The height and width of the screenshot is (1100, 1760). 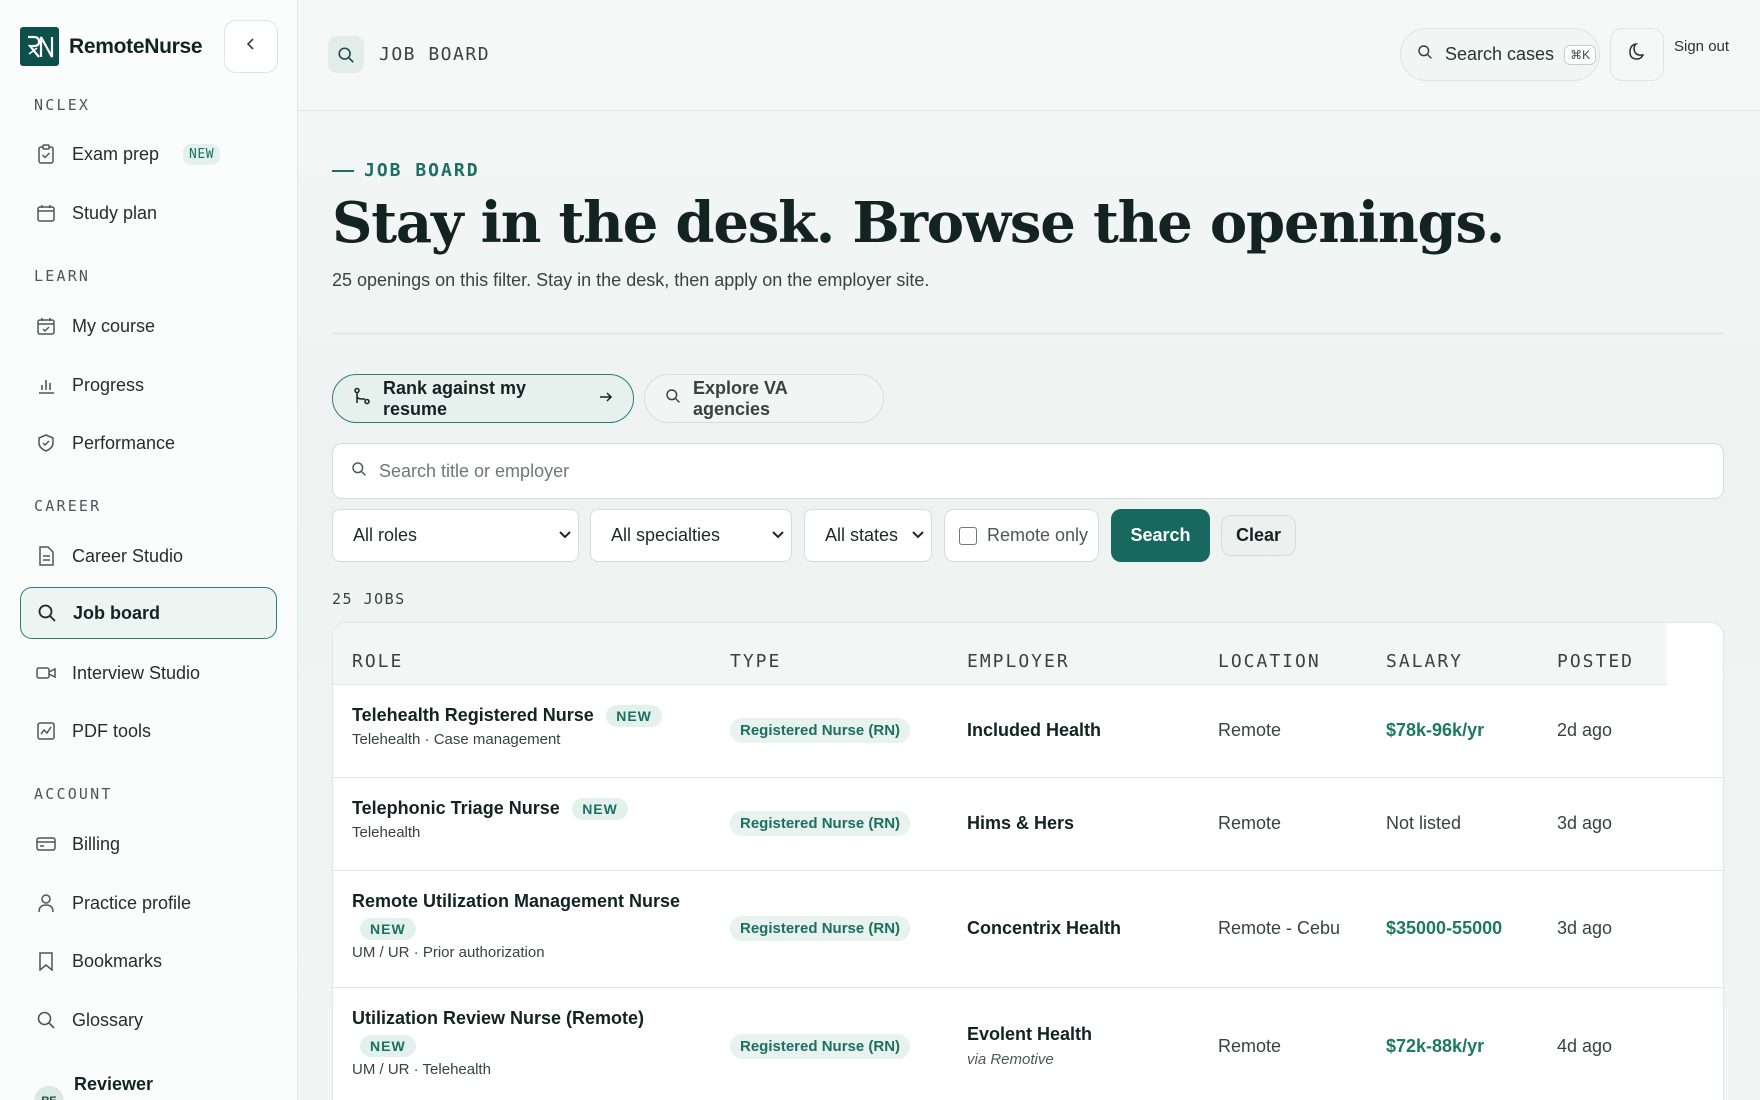 I want to click on remote-only-toggle: Remote only, so click(x=1021, y=535).